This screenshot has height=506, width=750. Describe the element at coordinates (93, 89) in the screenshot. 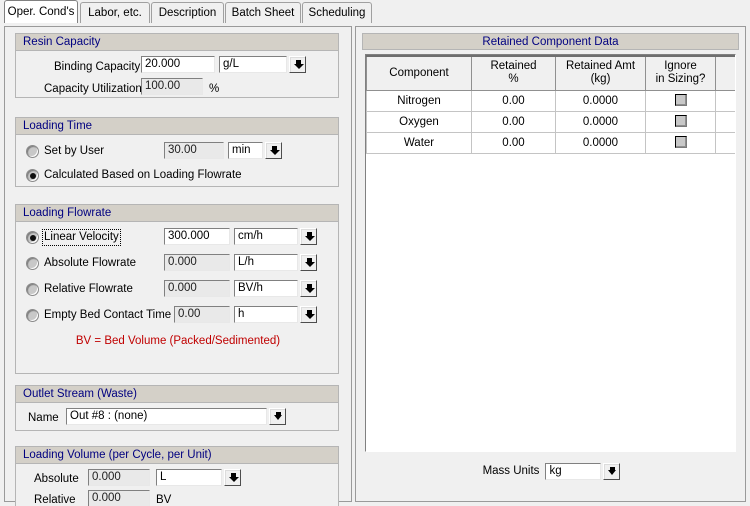

I see `capacity-utilization-label: Capacity Utilization` at that location.